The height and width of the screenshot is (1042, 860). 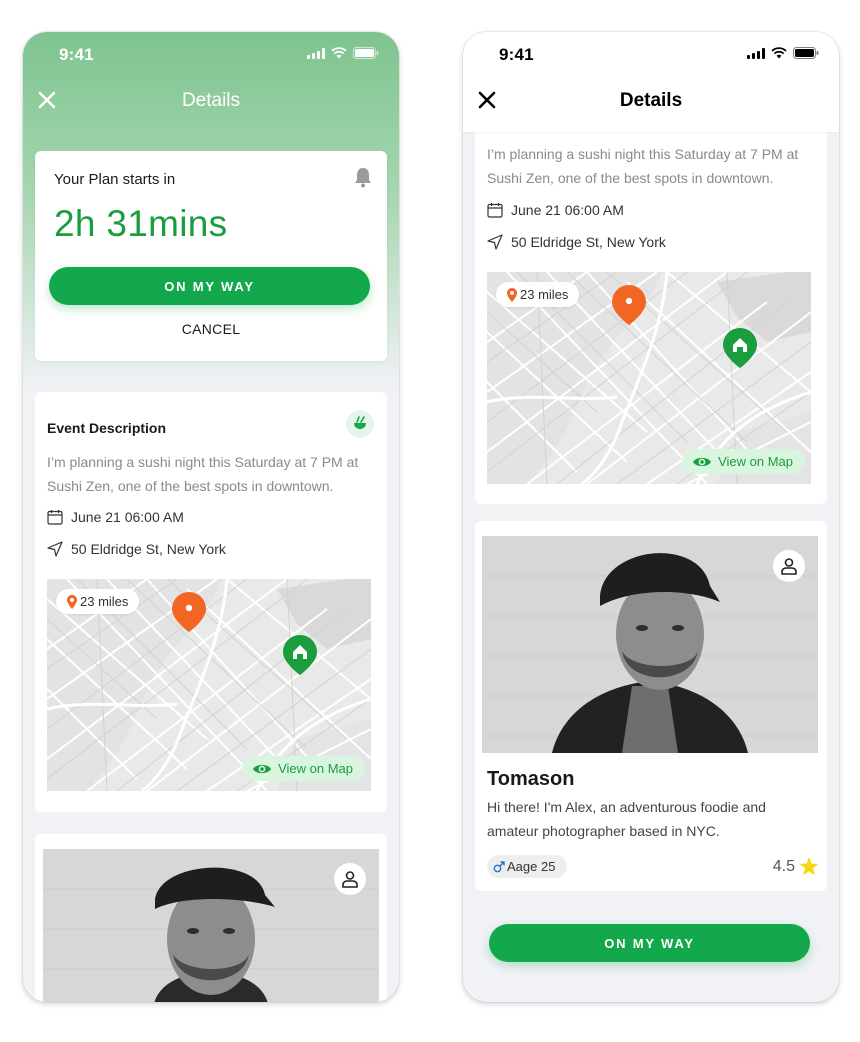 What do you see at coordinates (796, 866) in the screenshot?
I see `rating: 4.5` at bounding box center [796, 866].